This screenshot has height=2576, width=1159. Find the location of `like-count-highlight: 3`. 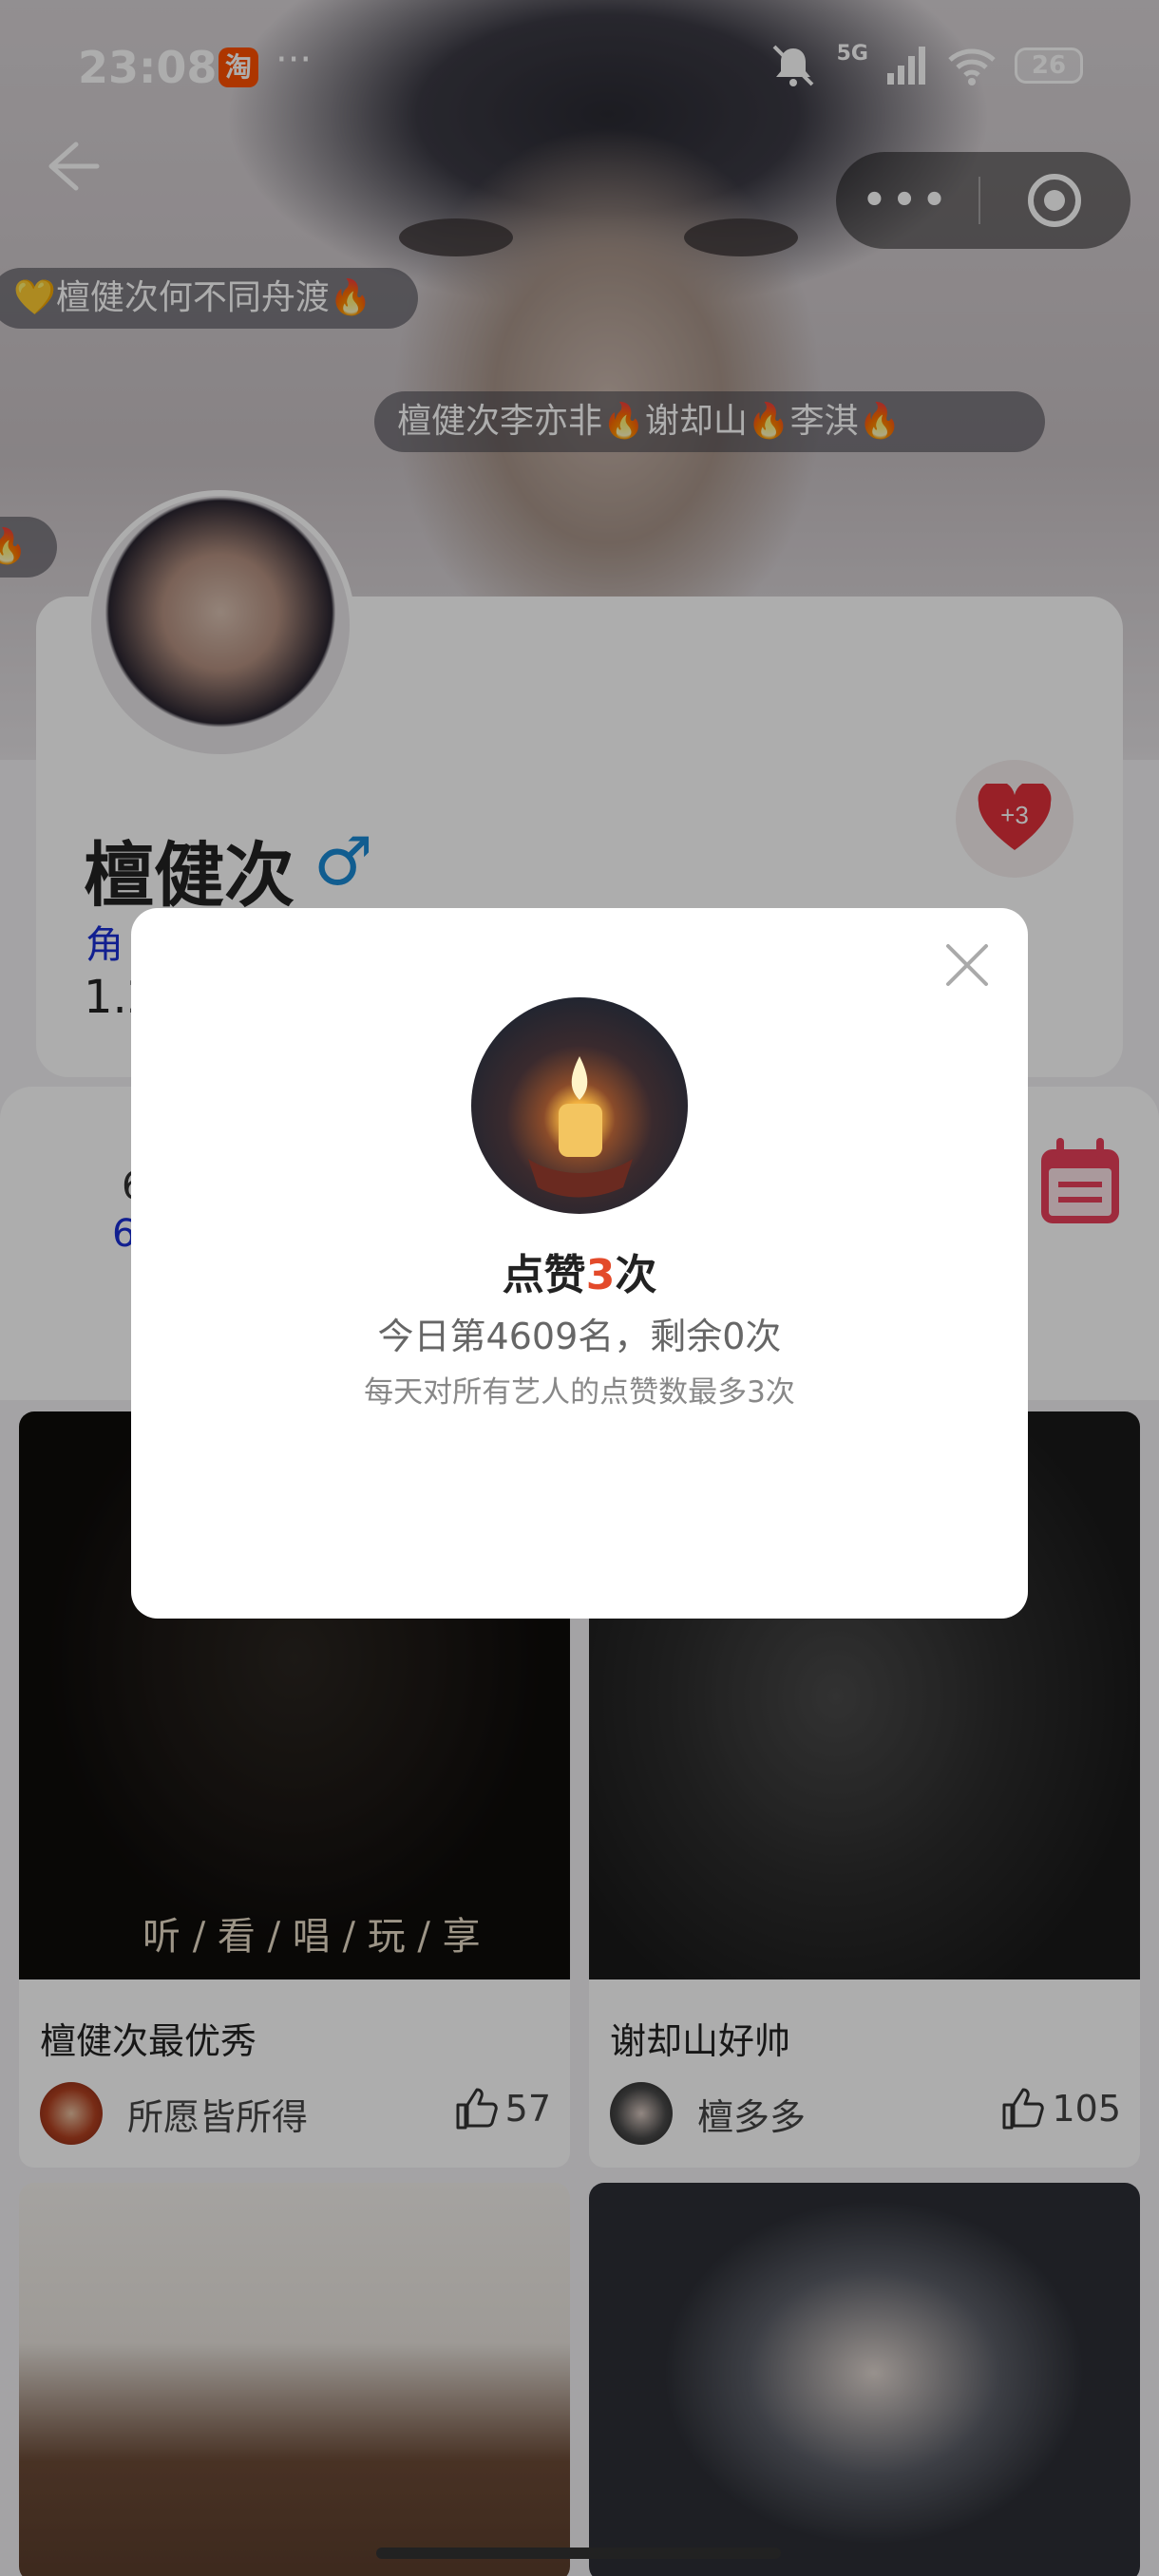

like-count-highlight: 3 is located at coordinates (600, 1275).